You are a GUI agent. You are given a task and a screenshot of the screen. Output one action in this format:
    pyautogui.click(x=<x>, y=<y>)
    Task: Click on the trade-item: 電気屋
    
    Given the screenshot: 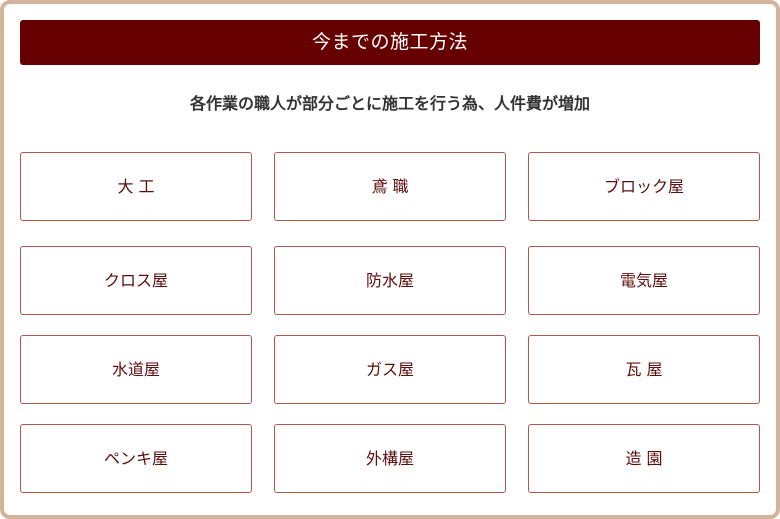 What is the action you would take?
    pyautogui.click(x=644, y=280)
    